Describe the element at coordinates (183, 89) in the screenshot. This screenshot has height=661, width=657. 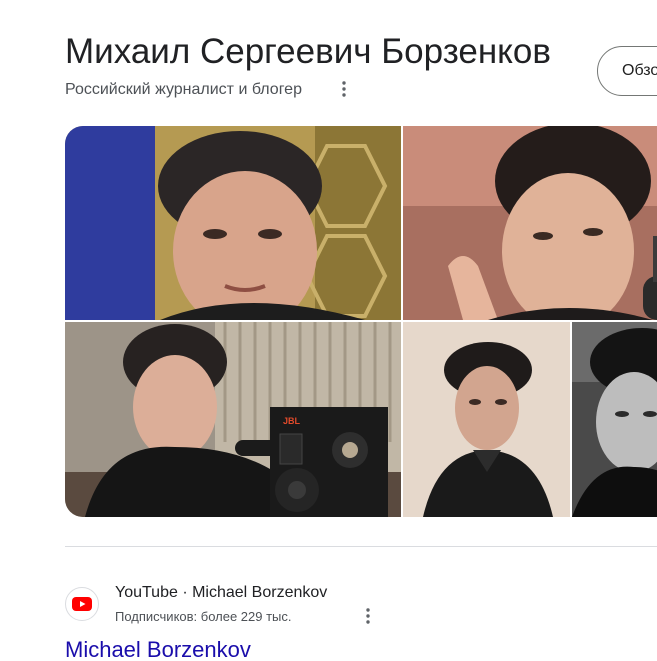
I see `entity-subtitle: Российский журналист и блогер` at that location.